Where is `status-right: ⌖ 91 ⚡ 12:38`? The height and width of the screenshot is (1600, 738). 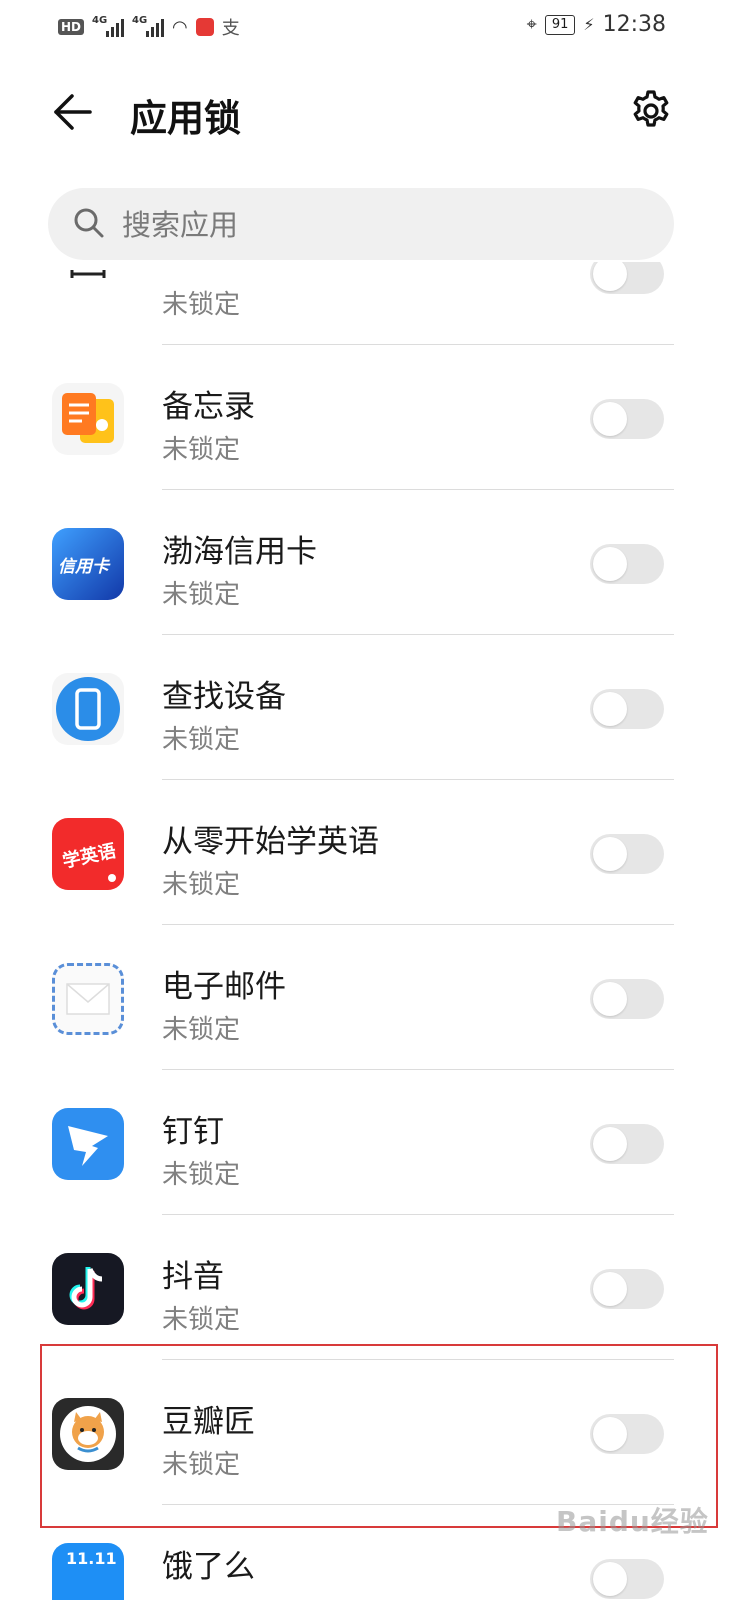 status-right: ⌖ 91 ⚡ 12:38 is located at coordinates (596, 24).